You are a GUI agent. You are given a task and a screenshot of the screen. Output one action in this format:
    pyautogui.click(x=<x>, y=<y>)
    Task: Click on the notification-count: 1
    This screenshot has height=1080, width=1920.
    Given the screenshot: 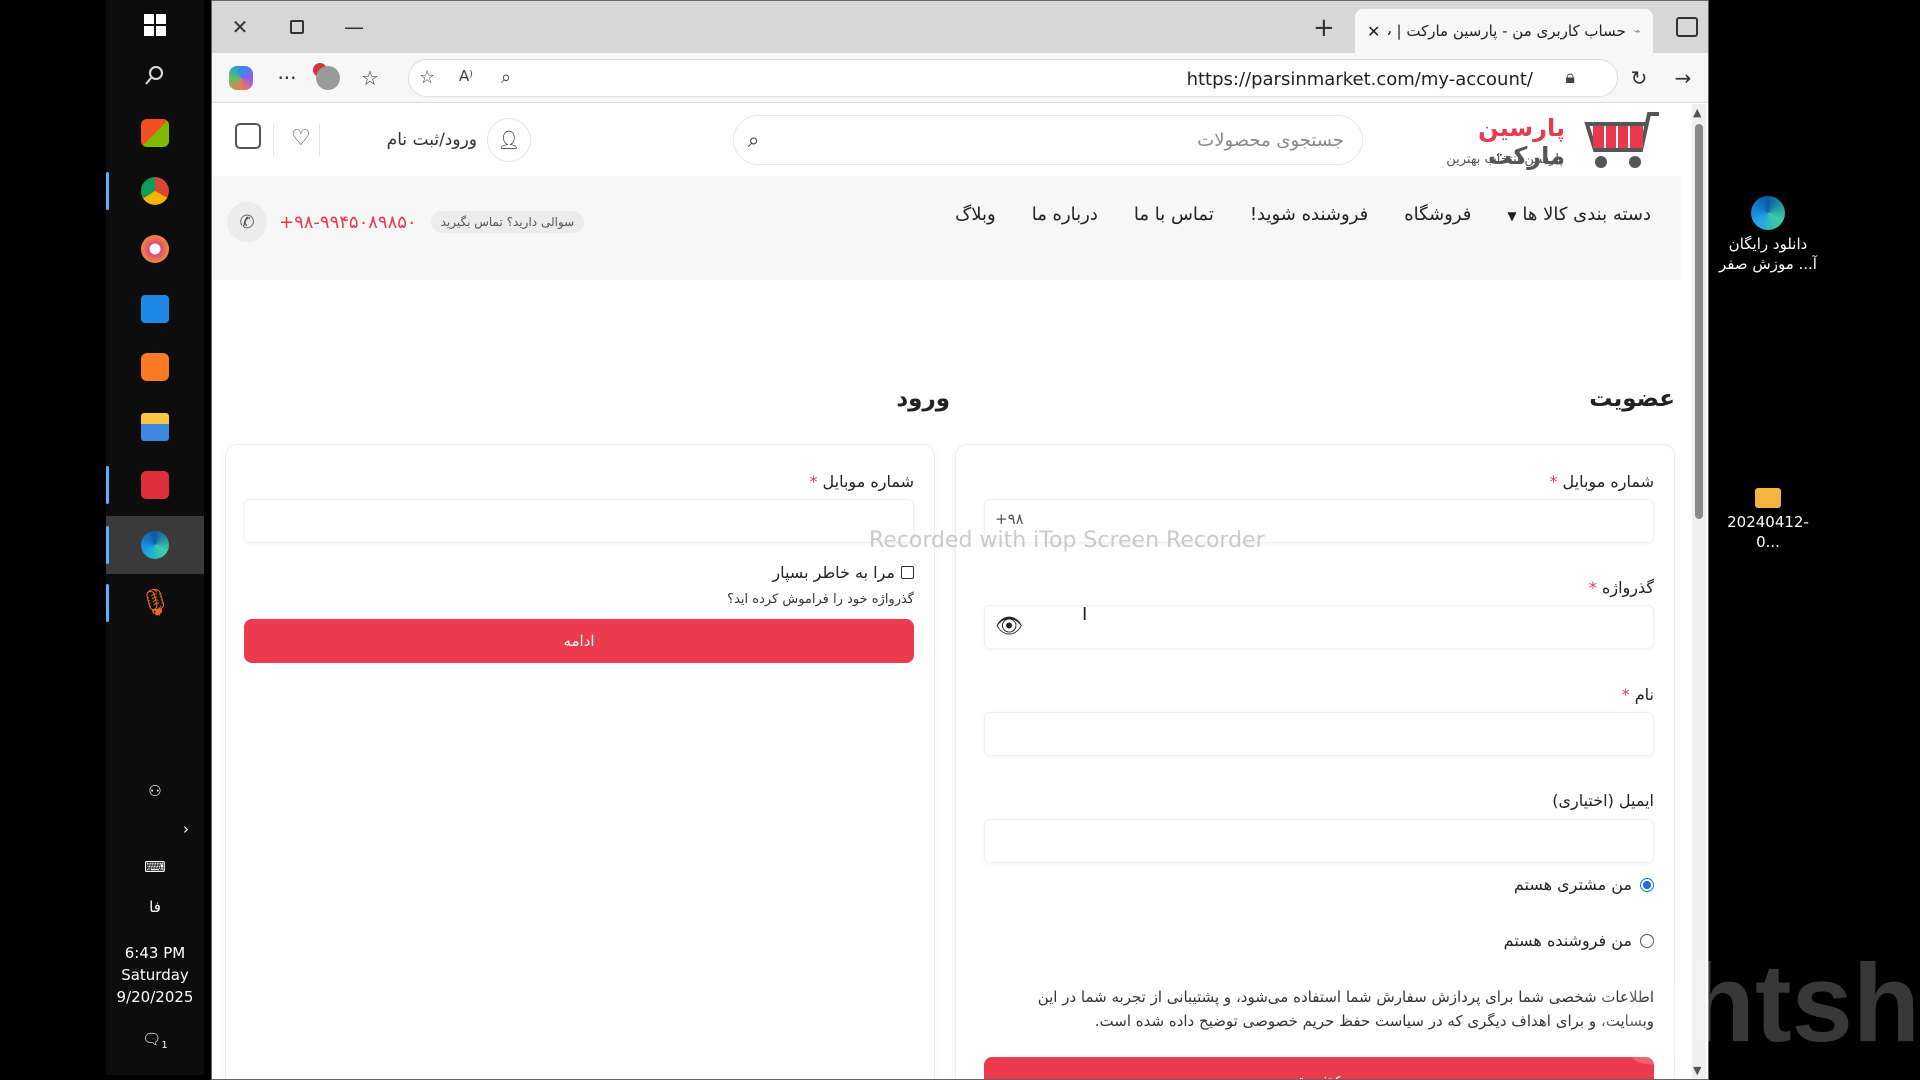 What is the action you would take?
    pyautogui.click(x=164, y=1045)
    